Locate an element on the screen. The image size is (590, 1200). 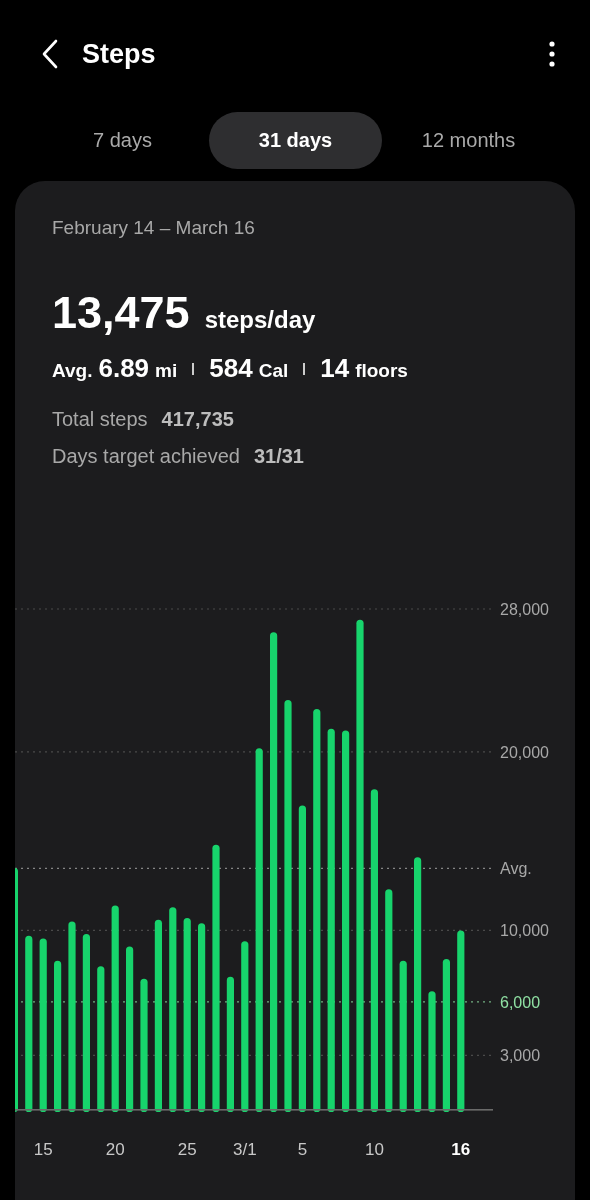
stat-value: 14 is located at coordinates (335, 368).